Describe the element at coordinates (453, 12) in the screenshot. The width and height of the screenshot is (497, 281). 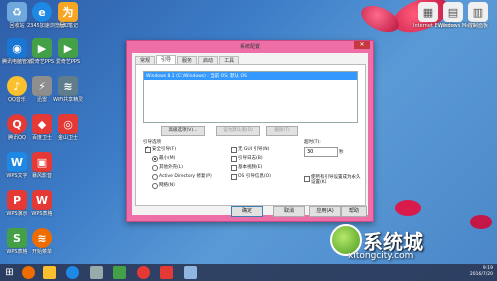
I see `media-icon: ▤` at that location.